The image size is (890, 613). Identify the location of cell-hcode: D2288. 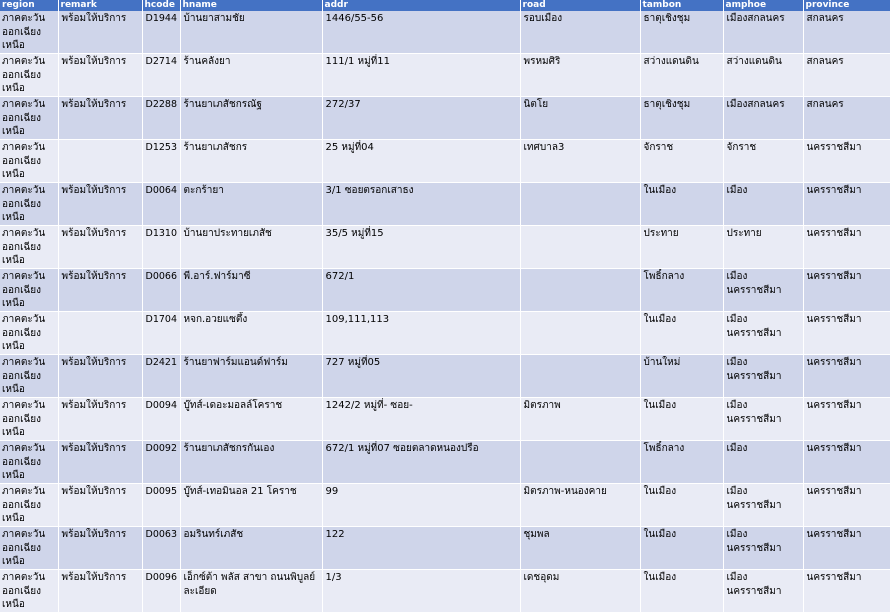
(161, 118).